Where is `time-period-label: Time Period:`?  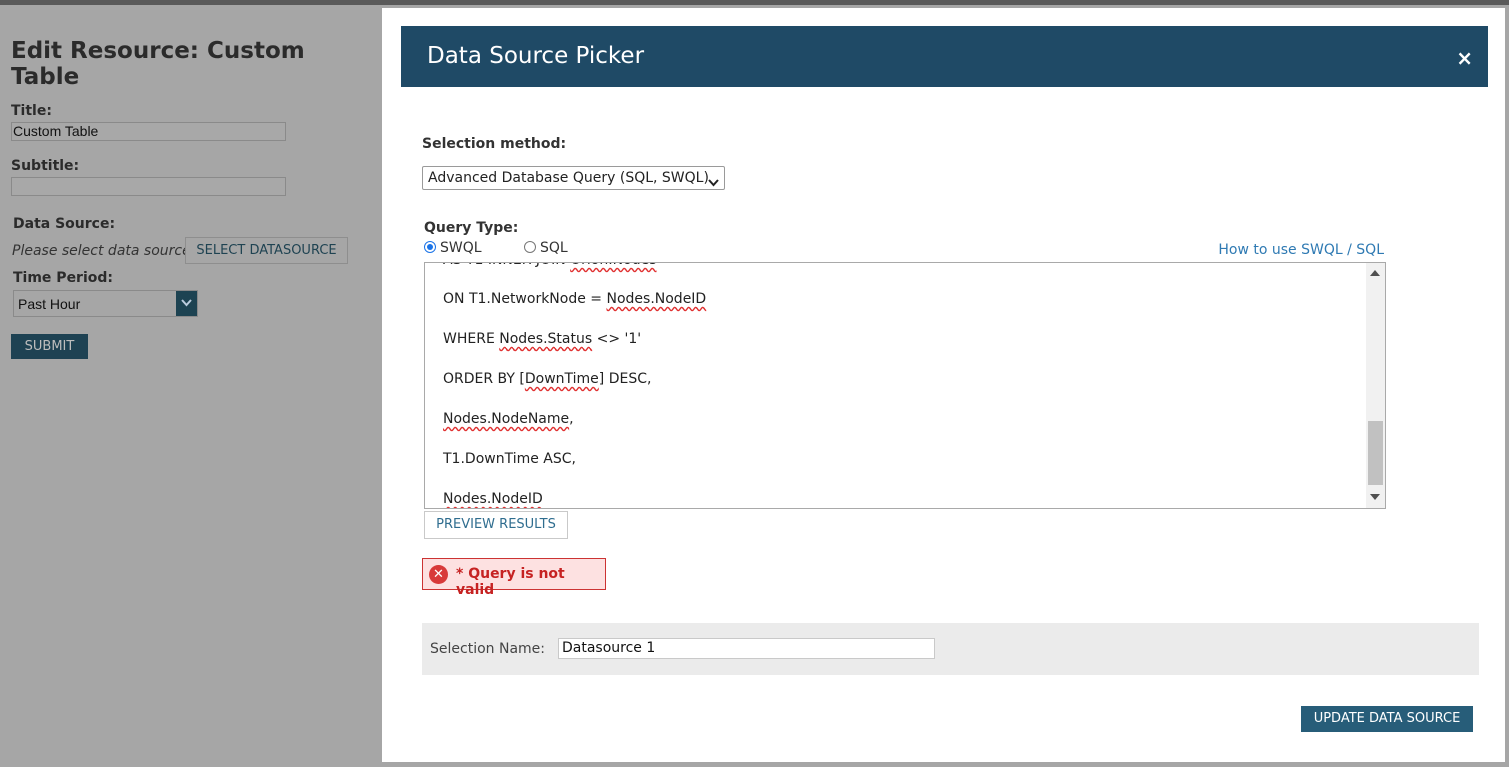 time-period-label: Time Period: is located at coordinates (63, 278).